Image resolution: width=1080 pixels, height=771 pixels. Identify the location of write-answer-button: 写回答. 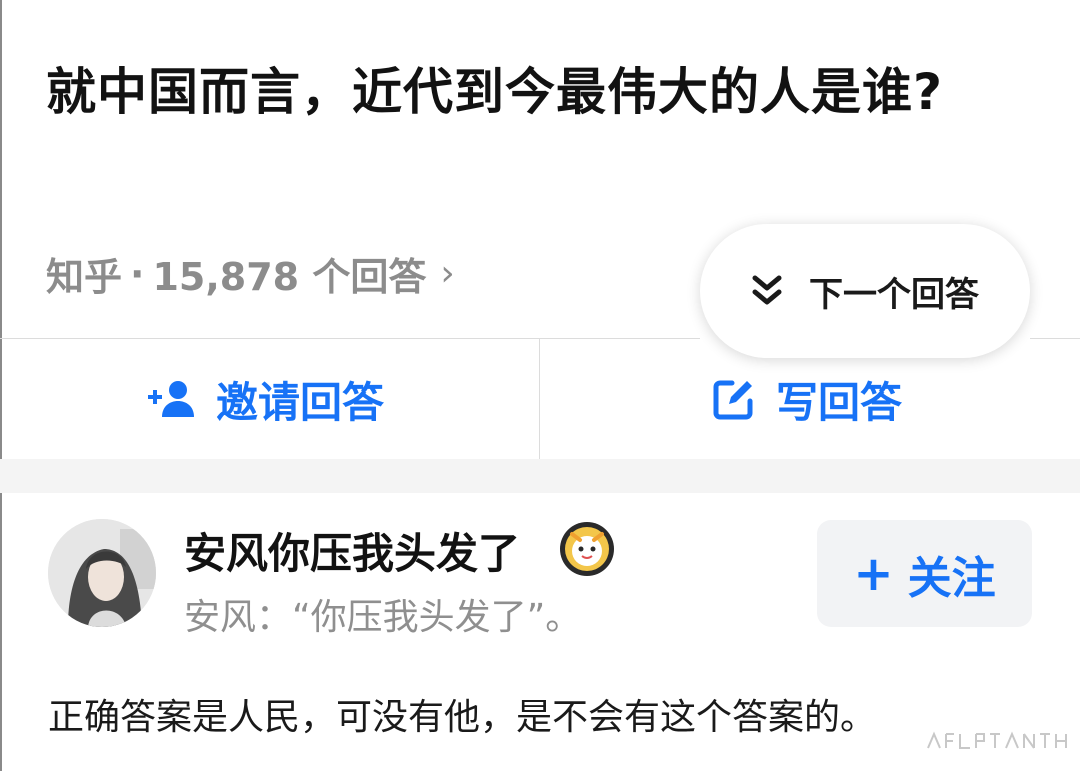
(807, 399).